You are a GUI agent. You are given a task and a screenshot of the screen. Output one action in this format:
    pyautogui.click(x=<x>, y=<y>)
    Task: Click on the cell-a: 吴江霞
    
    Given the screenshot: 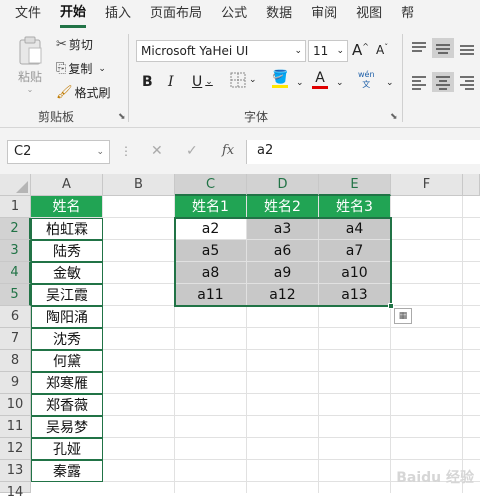 What is the action you would take?
    pyautogui.click(x=67, y=295)
    